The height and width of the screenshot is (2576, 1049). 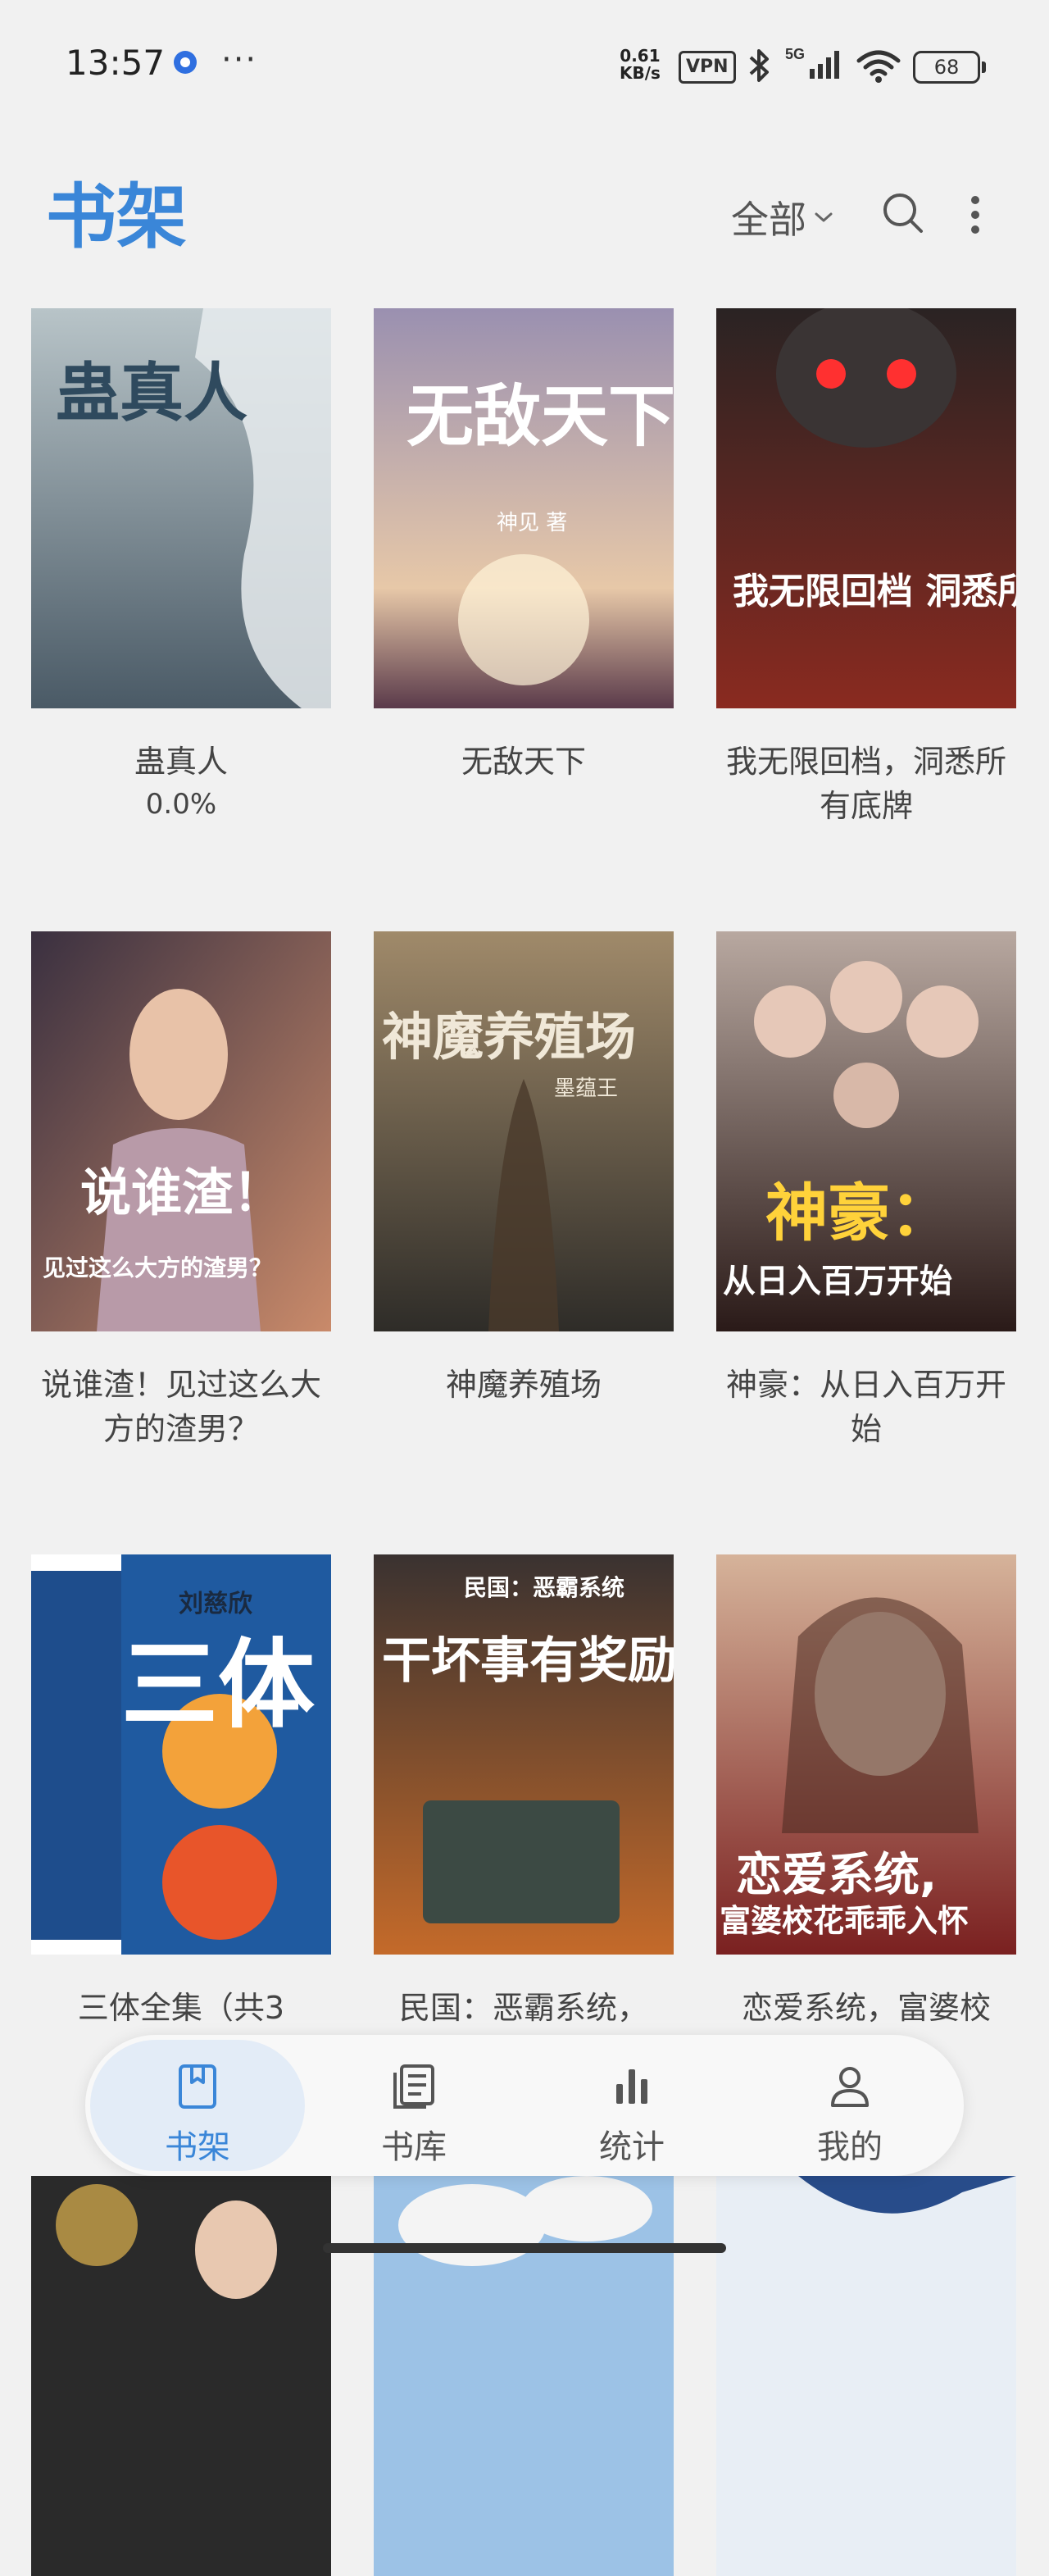 What do you see at coordinates (524, 1131) in the screenshot?
I see `book-cover: 神魔养殖场 墨蕴王` at bounding box center [524, 1131].